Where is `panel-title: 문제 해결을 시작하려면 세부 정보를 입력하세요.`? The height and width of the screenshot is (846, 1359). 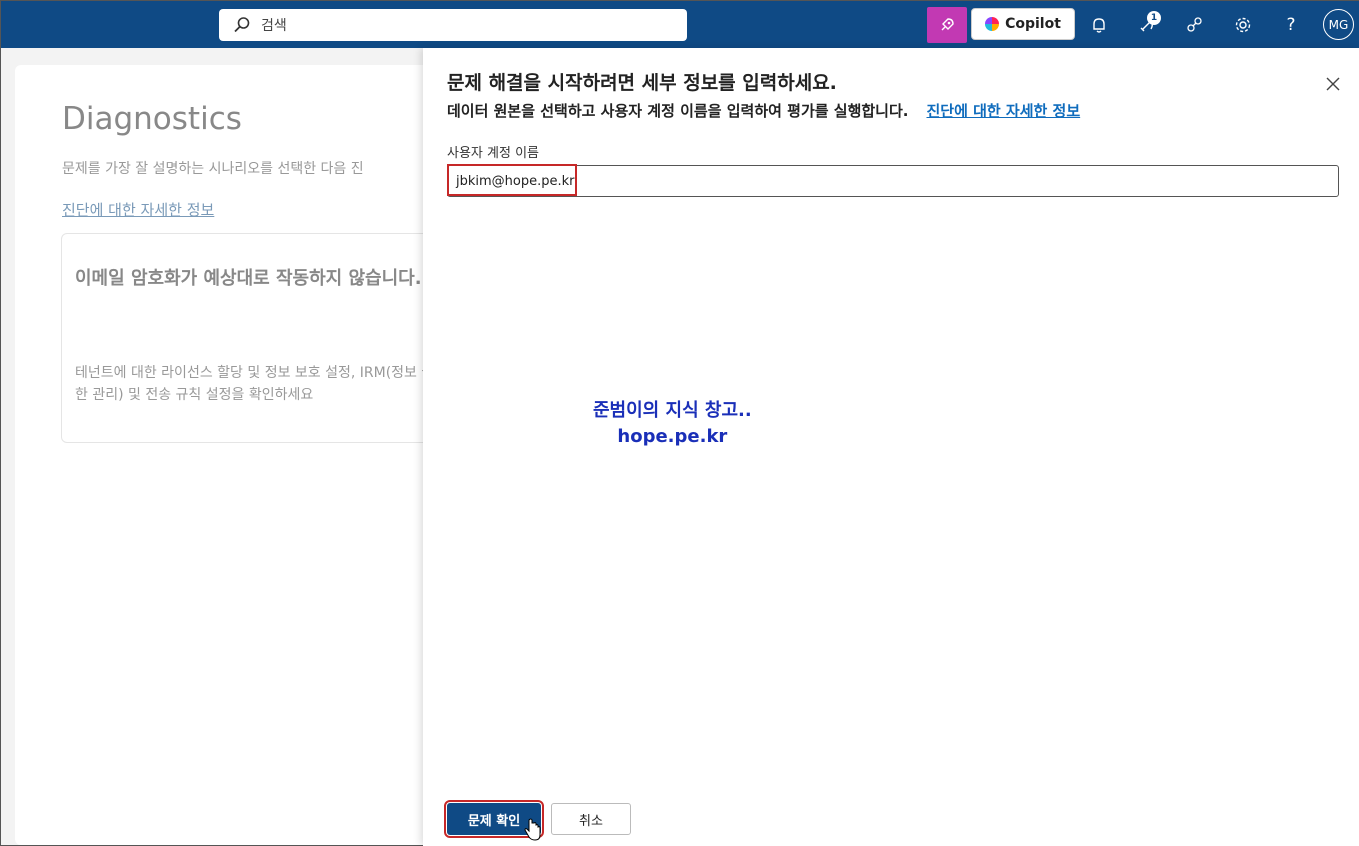 panel-title: 문제 해결을 시작하려면 세부 정보를 입력하세요. is located at coordinates (642, 83).